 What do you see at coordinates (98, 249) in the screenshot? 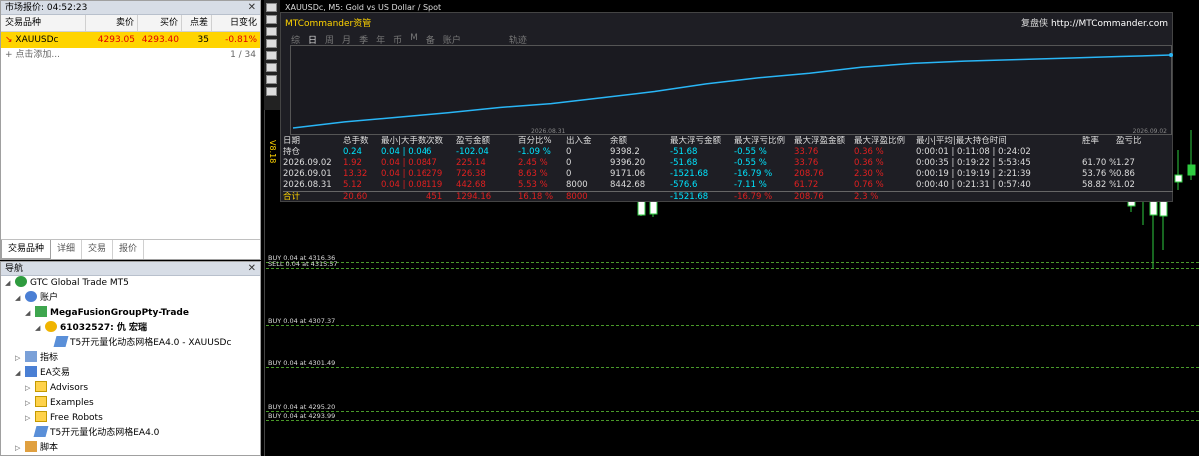
I see `tab-trading: 交易` at bounding box center [98, 249].